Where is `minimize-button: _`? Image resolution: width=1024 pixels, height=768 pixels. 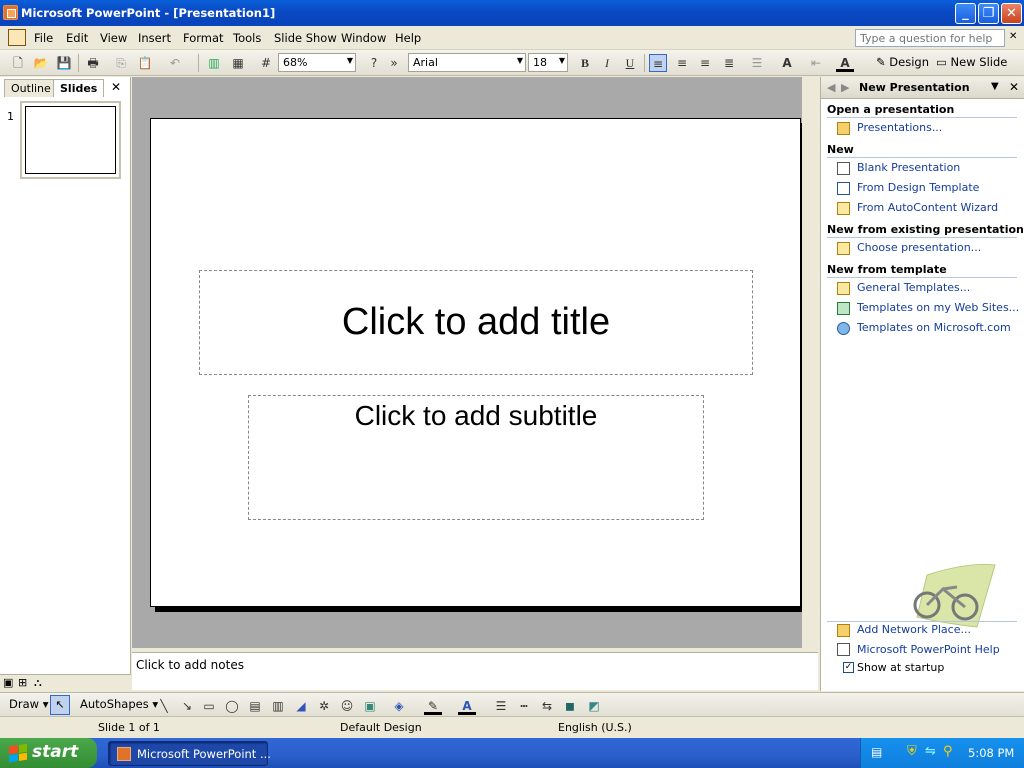
minimize-button: _ is located at coordinates (965, 13).